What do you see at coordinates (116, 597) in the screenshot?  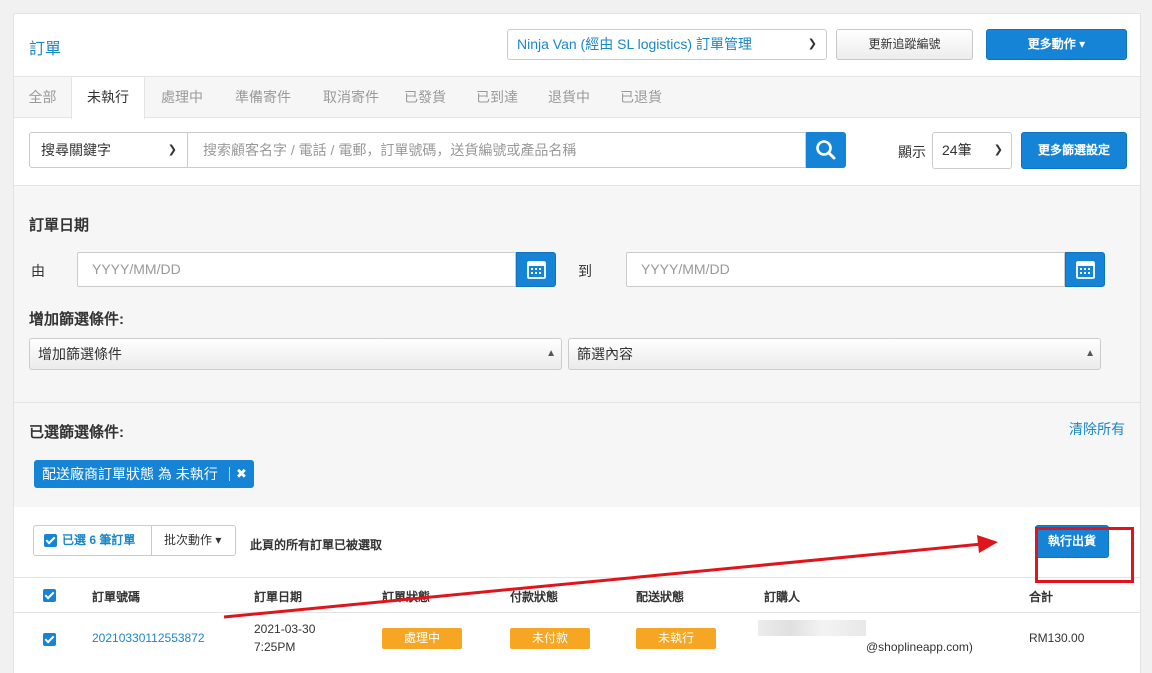 I see `header-order-no: 訂單號碼` at bounding box center [116, 597].